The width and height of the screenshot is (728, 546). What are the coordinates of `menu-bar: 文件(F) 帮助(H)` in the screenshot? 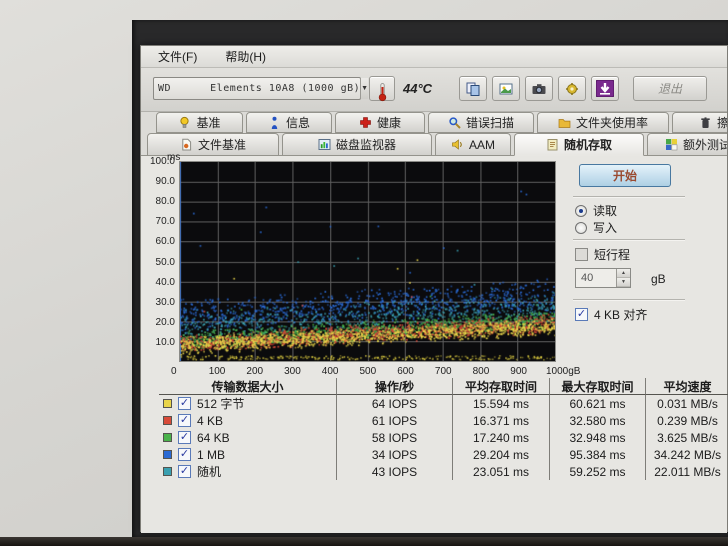 It's located at (434, 57).